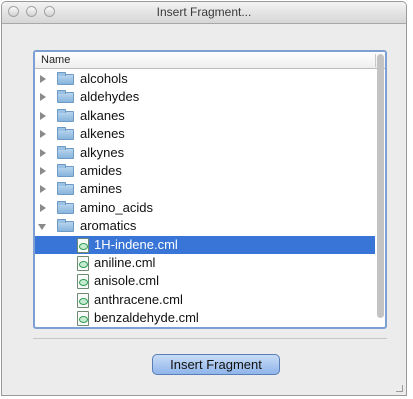 The image size is (413, 399). I want to click on scrollbar-thumb, so click(380, 186).